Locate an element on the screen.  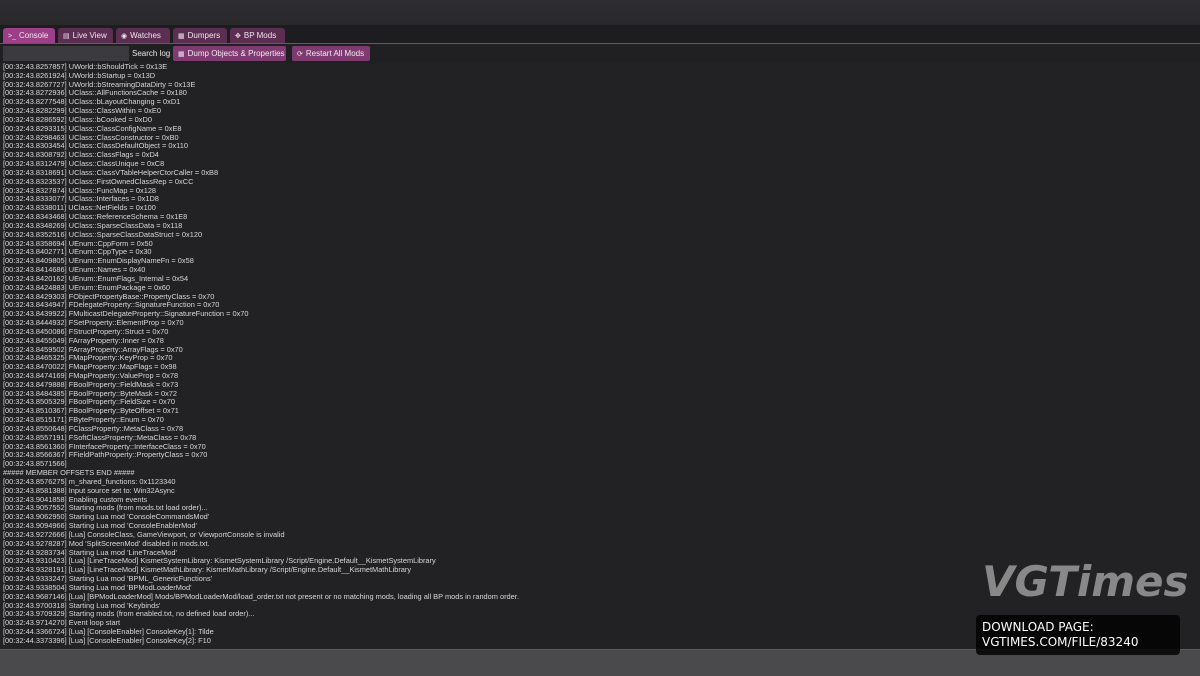
tab-dumpers: ▦ Dumpers is located at coordinates (200, 35).